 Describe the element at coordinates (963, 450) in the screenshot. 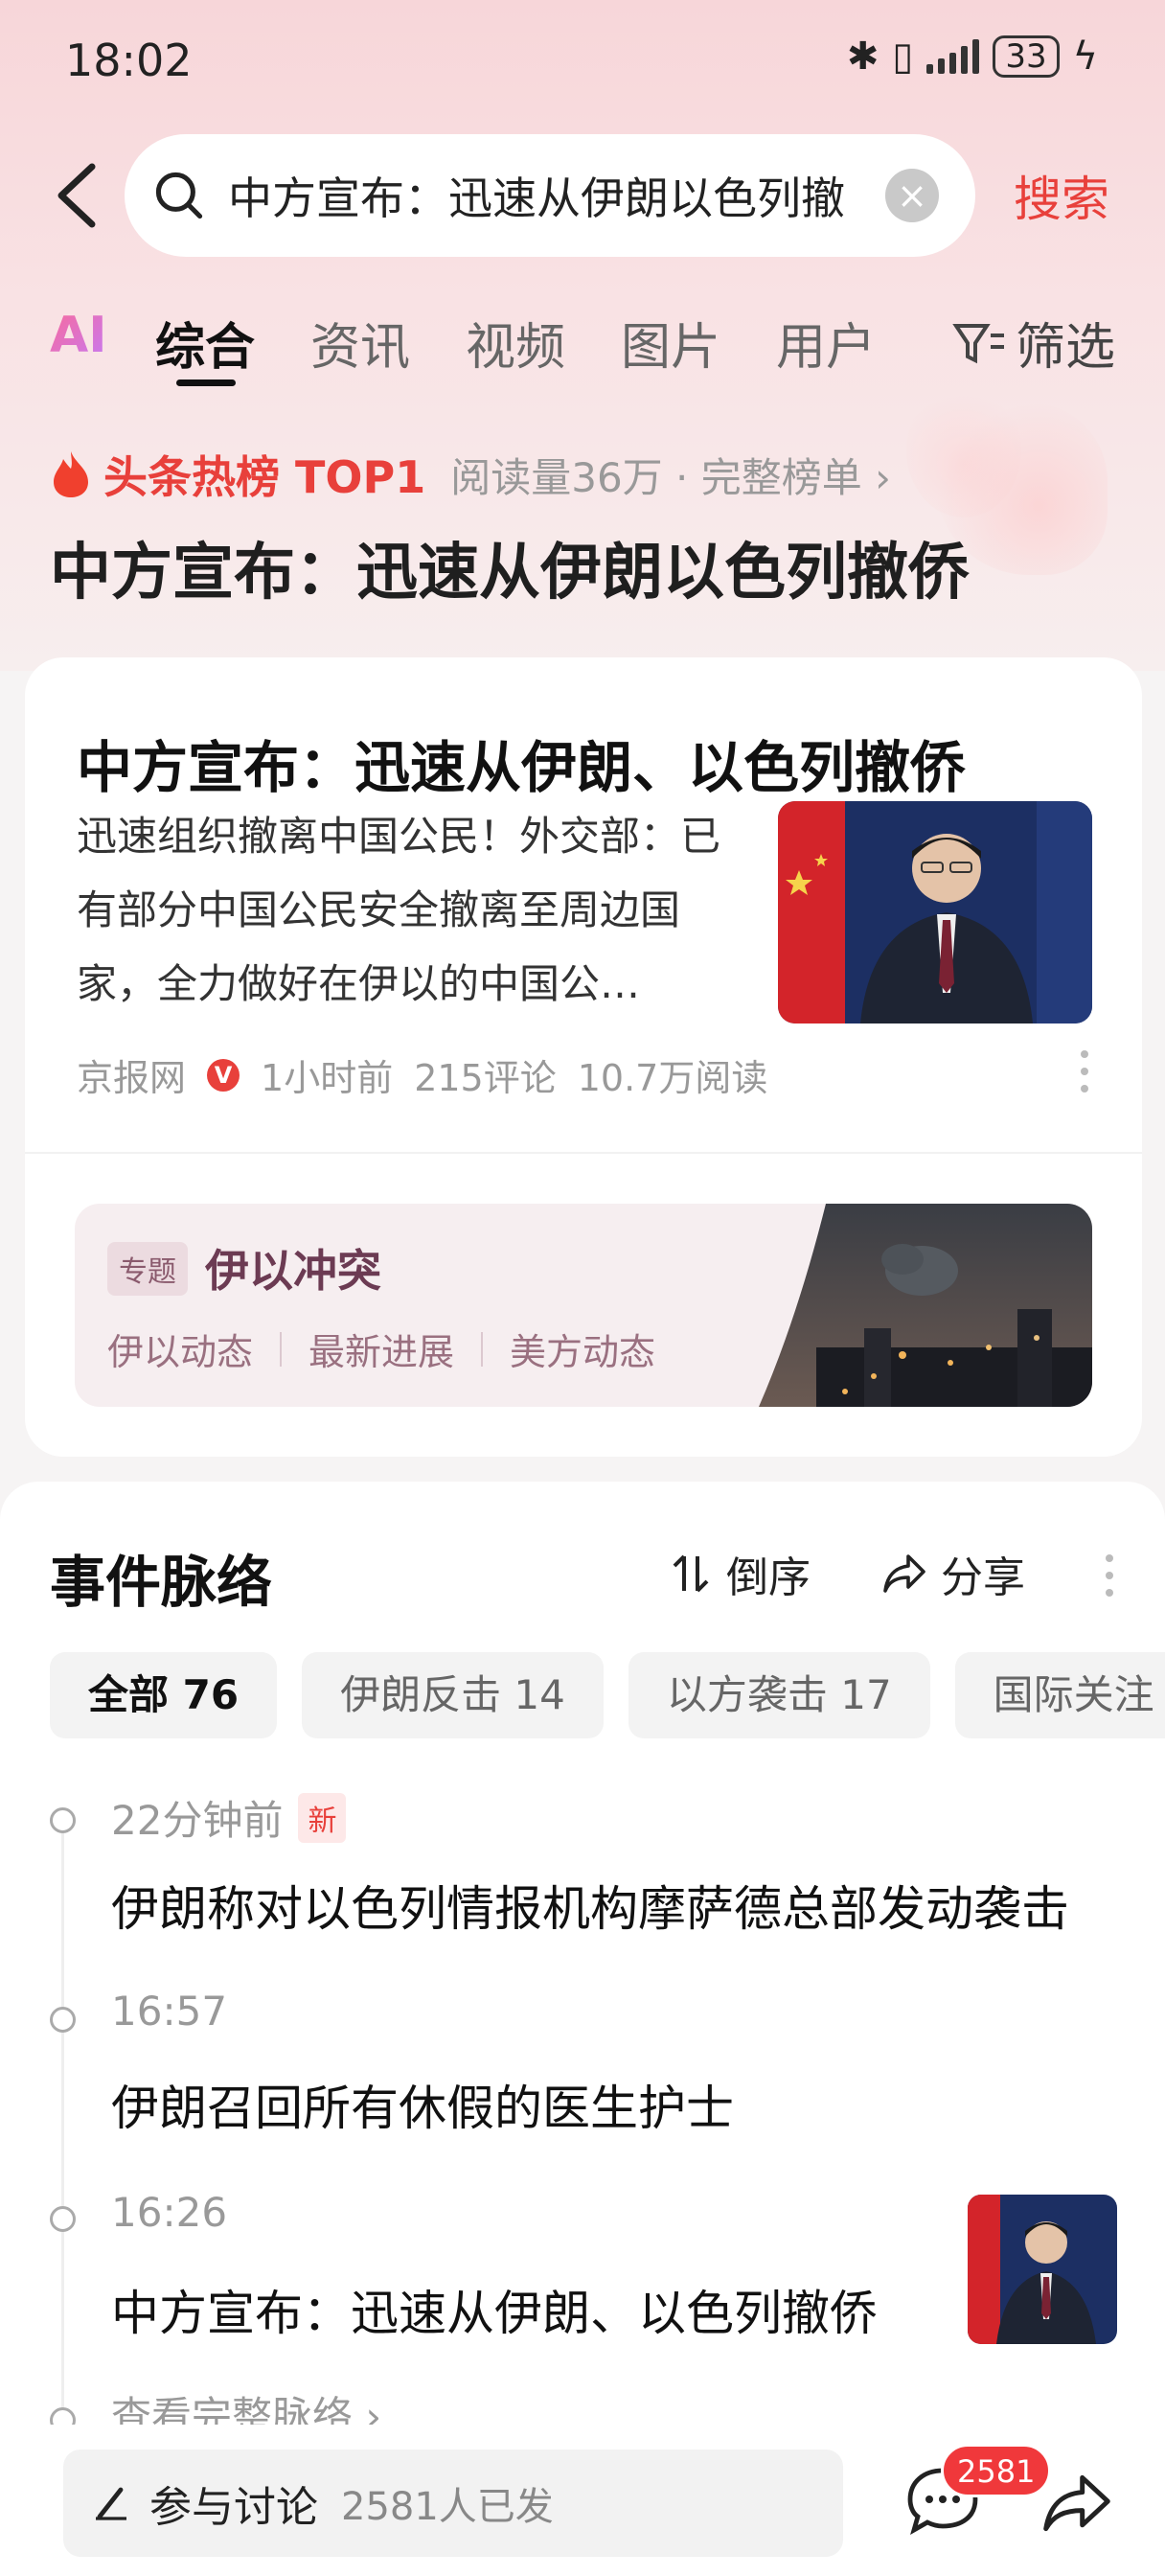

I see `flame-decoration` at that location.